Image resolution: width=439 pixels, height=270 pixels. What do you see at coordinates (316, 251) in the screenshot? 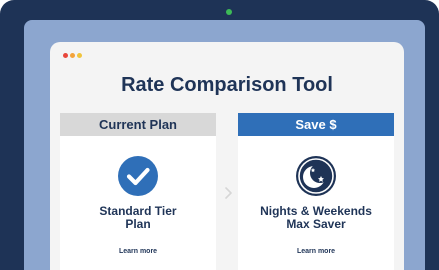
I see `save-plan-learn-more-link: Learn more` at bounding box center [316, 251].